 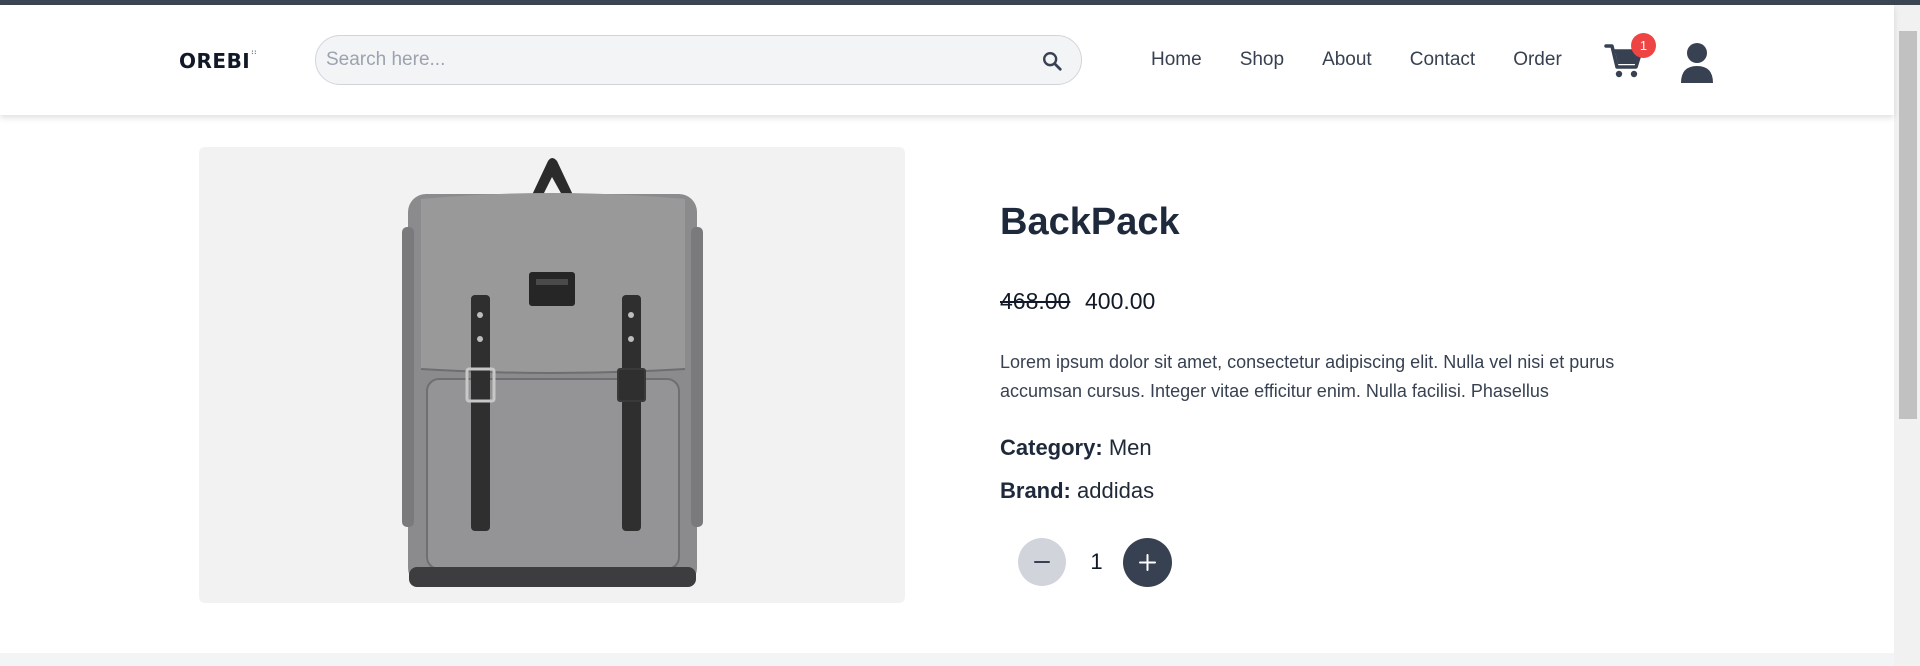 I want to click on quantity-value: 1, so click(x=1096, y=561).